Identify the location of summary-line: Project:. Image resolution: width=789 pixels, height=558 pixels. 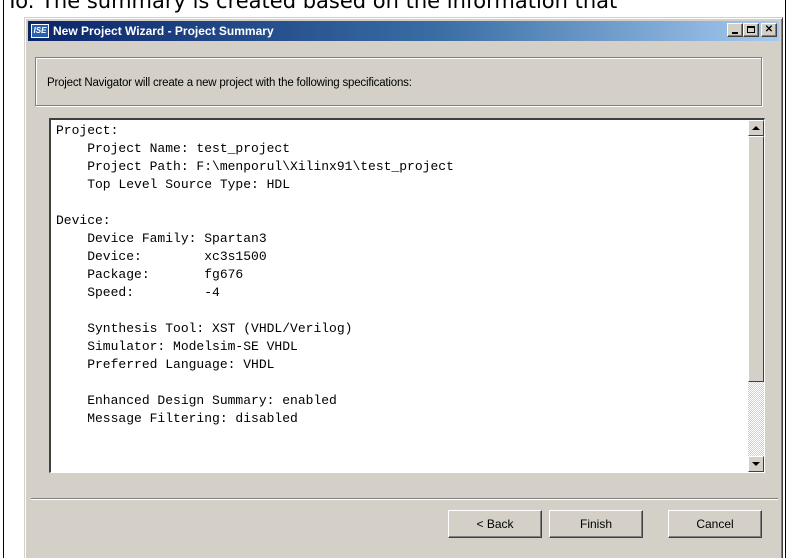
(87, 130).